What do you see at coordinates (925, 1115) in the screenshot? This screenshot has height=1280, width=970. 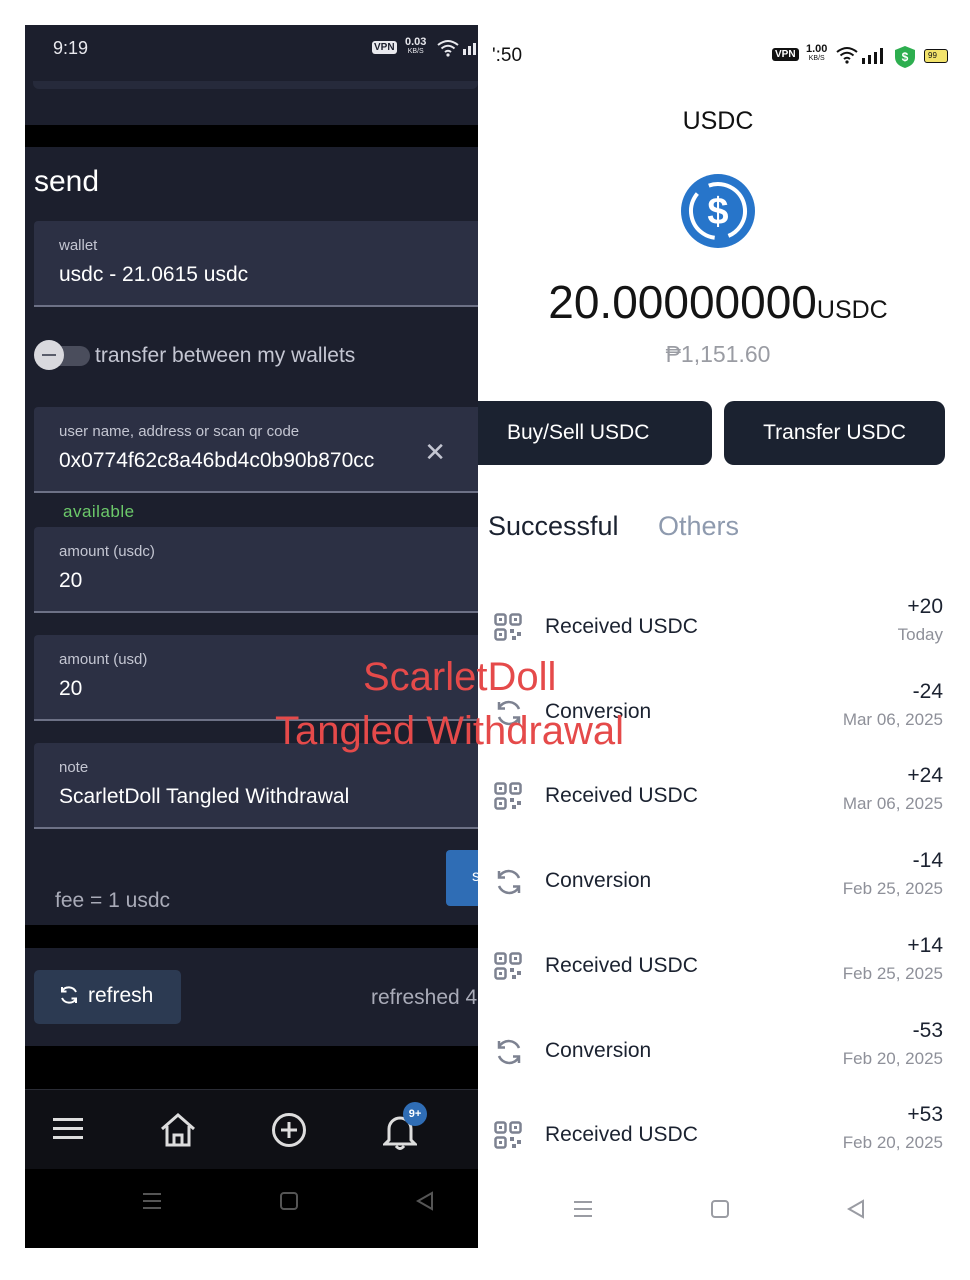 I see `transaction-amount: +53` at bounding box center [925, 1115].